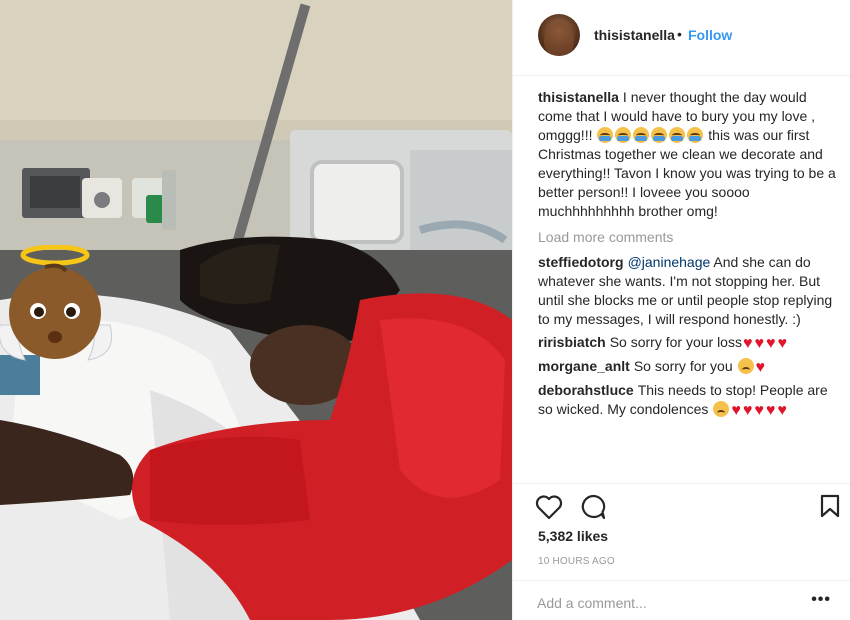 The image size is (850, 620). I want to click on avatar, so click(559, 35).